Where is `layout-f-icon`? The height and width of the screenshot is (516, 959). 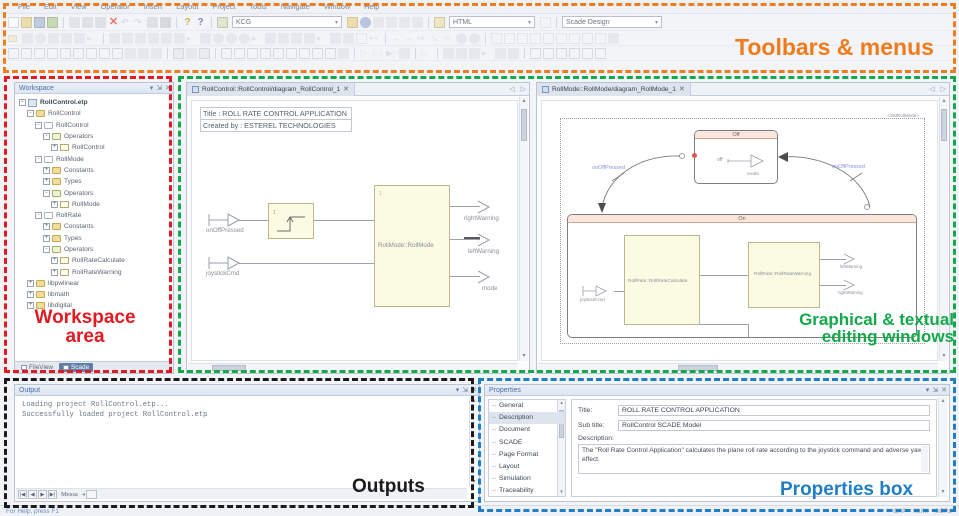 layout-f-icon is located at coordinates (291, 53).